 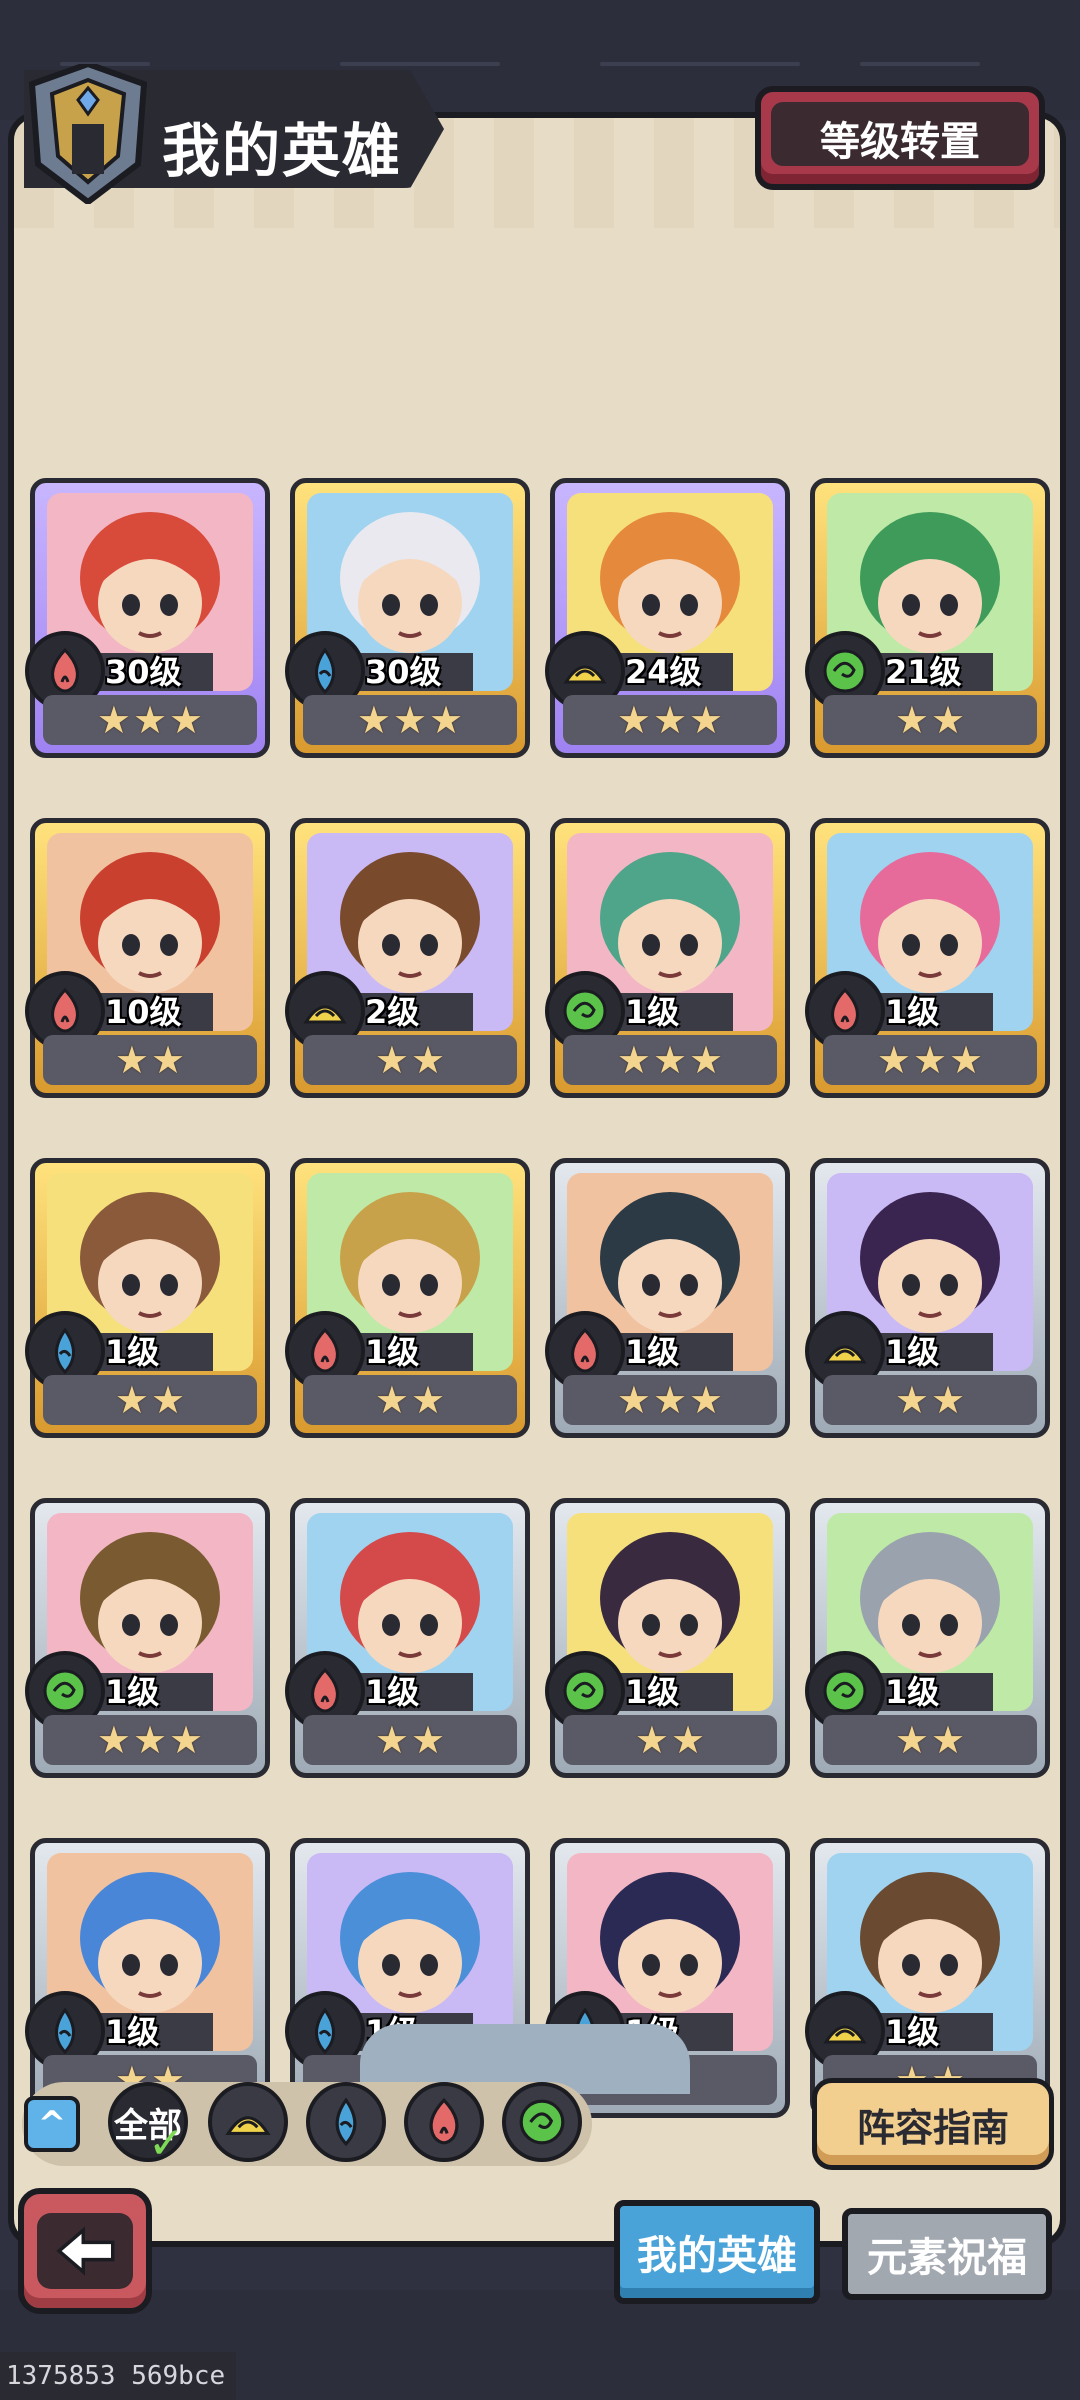 I want to click on lineup-guide-label: 阵容指南, so click(x=932, y=2127).